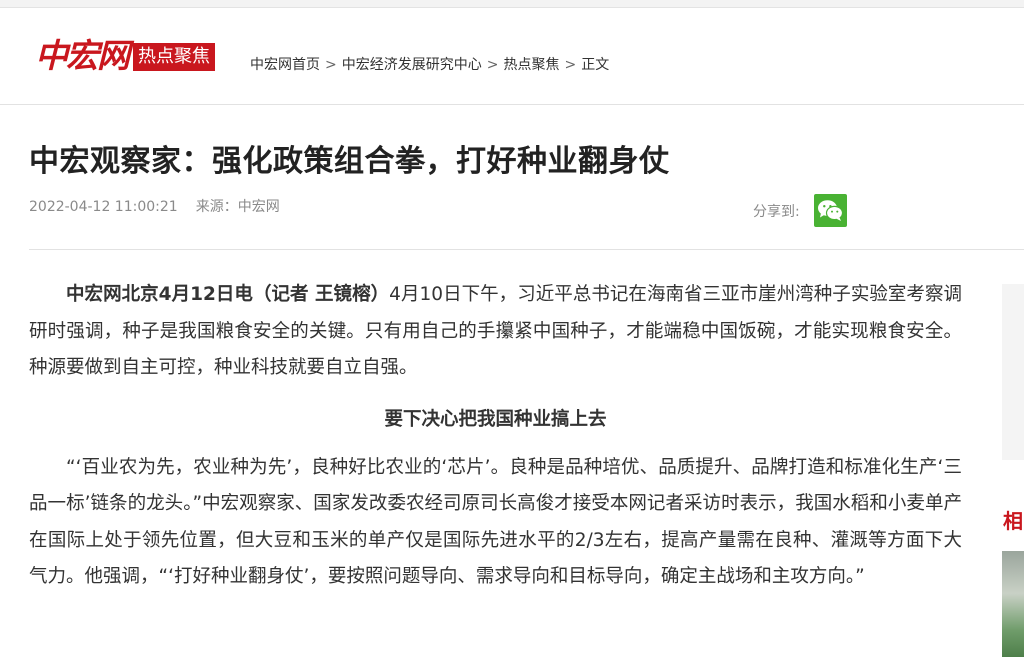 The width and height of the screenshot is (1024, 657). I want to click on site-header: 中宏网 热点聚焦 中宏网首页 > 中宏经济发展研究中心 > 热点聚焦 > 正文, so click(512, 56).